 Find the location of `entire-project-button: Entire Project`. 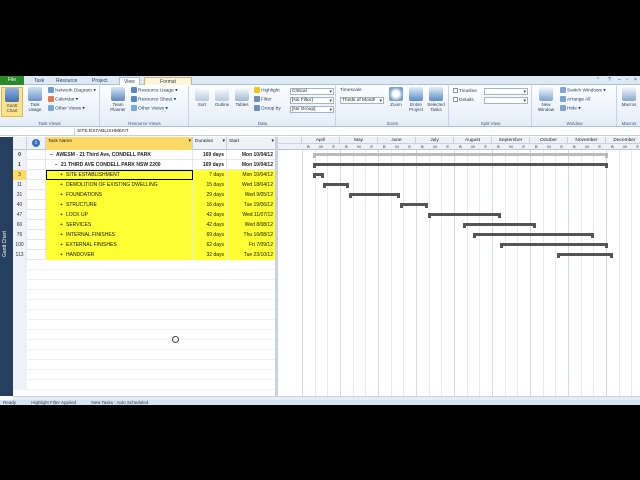

entire-project-button: Entire Project is located at coordinates (416, 99).